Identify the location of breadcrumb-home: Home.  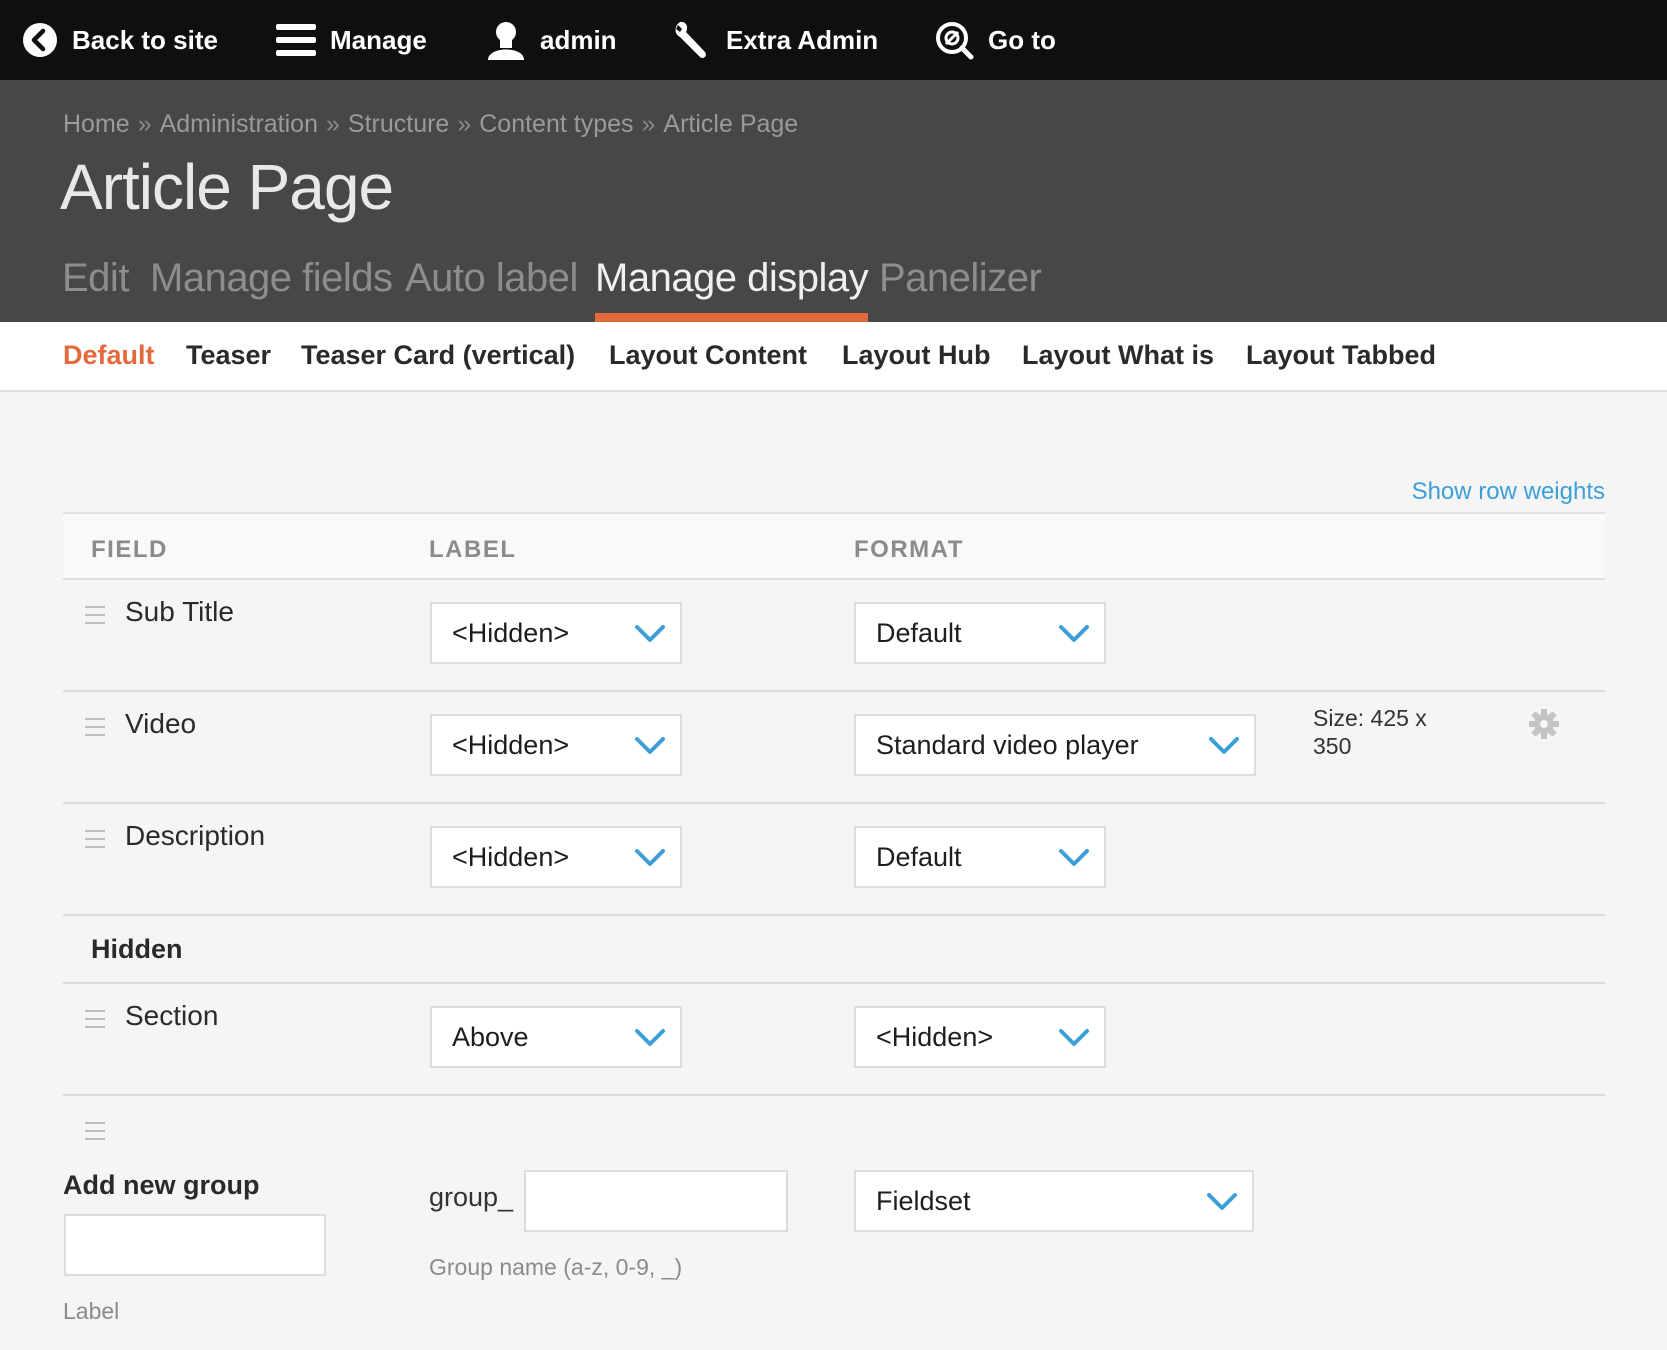
(96, 124).